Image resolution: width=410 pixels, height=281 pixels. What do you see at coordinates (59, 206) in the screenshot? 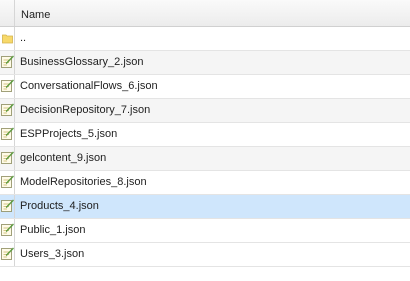
I see `list-item-label: Products_4.json` at bounding box center [59, 206].